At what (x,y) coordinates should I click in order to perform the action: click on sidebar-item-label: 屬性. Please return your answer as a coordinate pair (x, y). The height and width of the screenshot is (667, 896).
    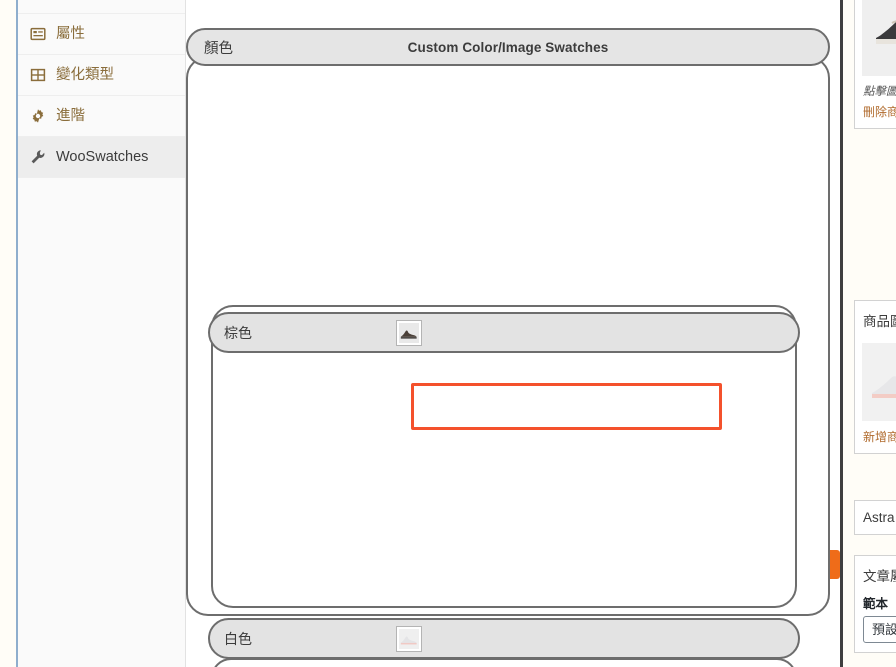
    Looking at the image, I should click on (70, 33).